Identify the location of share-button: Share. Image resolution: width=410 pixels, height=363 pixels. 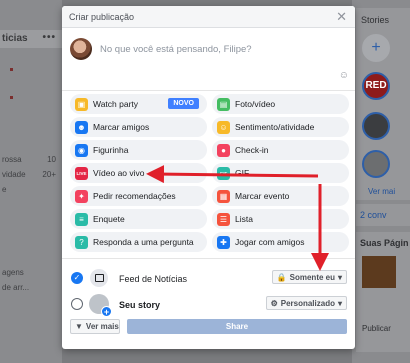
(237, 326).